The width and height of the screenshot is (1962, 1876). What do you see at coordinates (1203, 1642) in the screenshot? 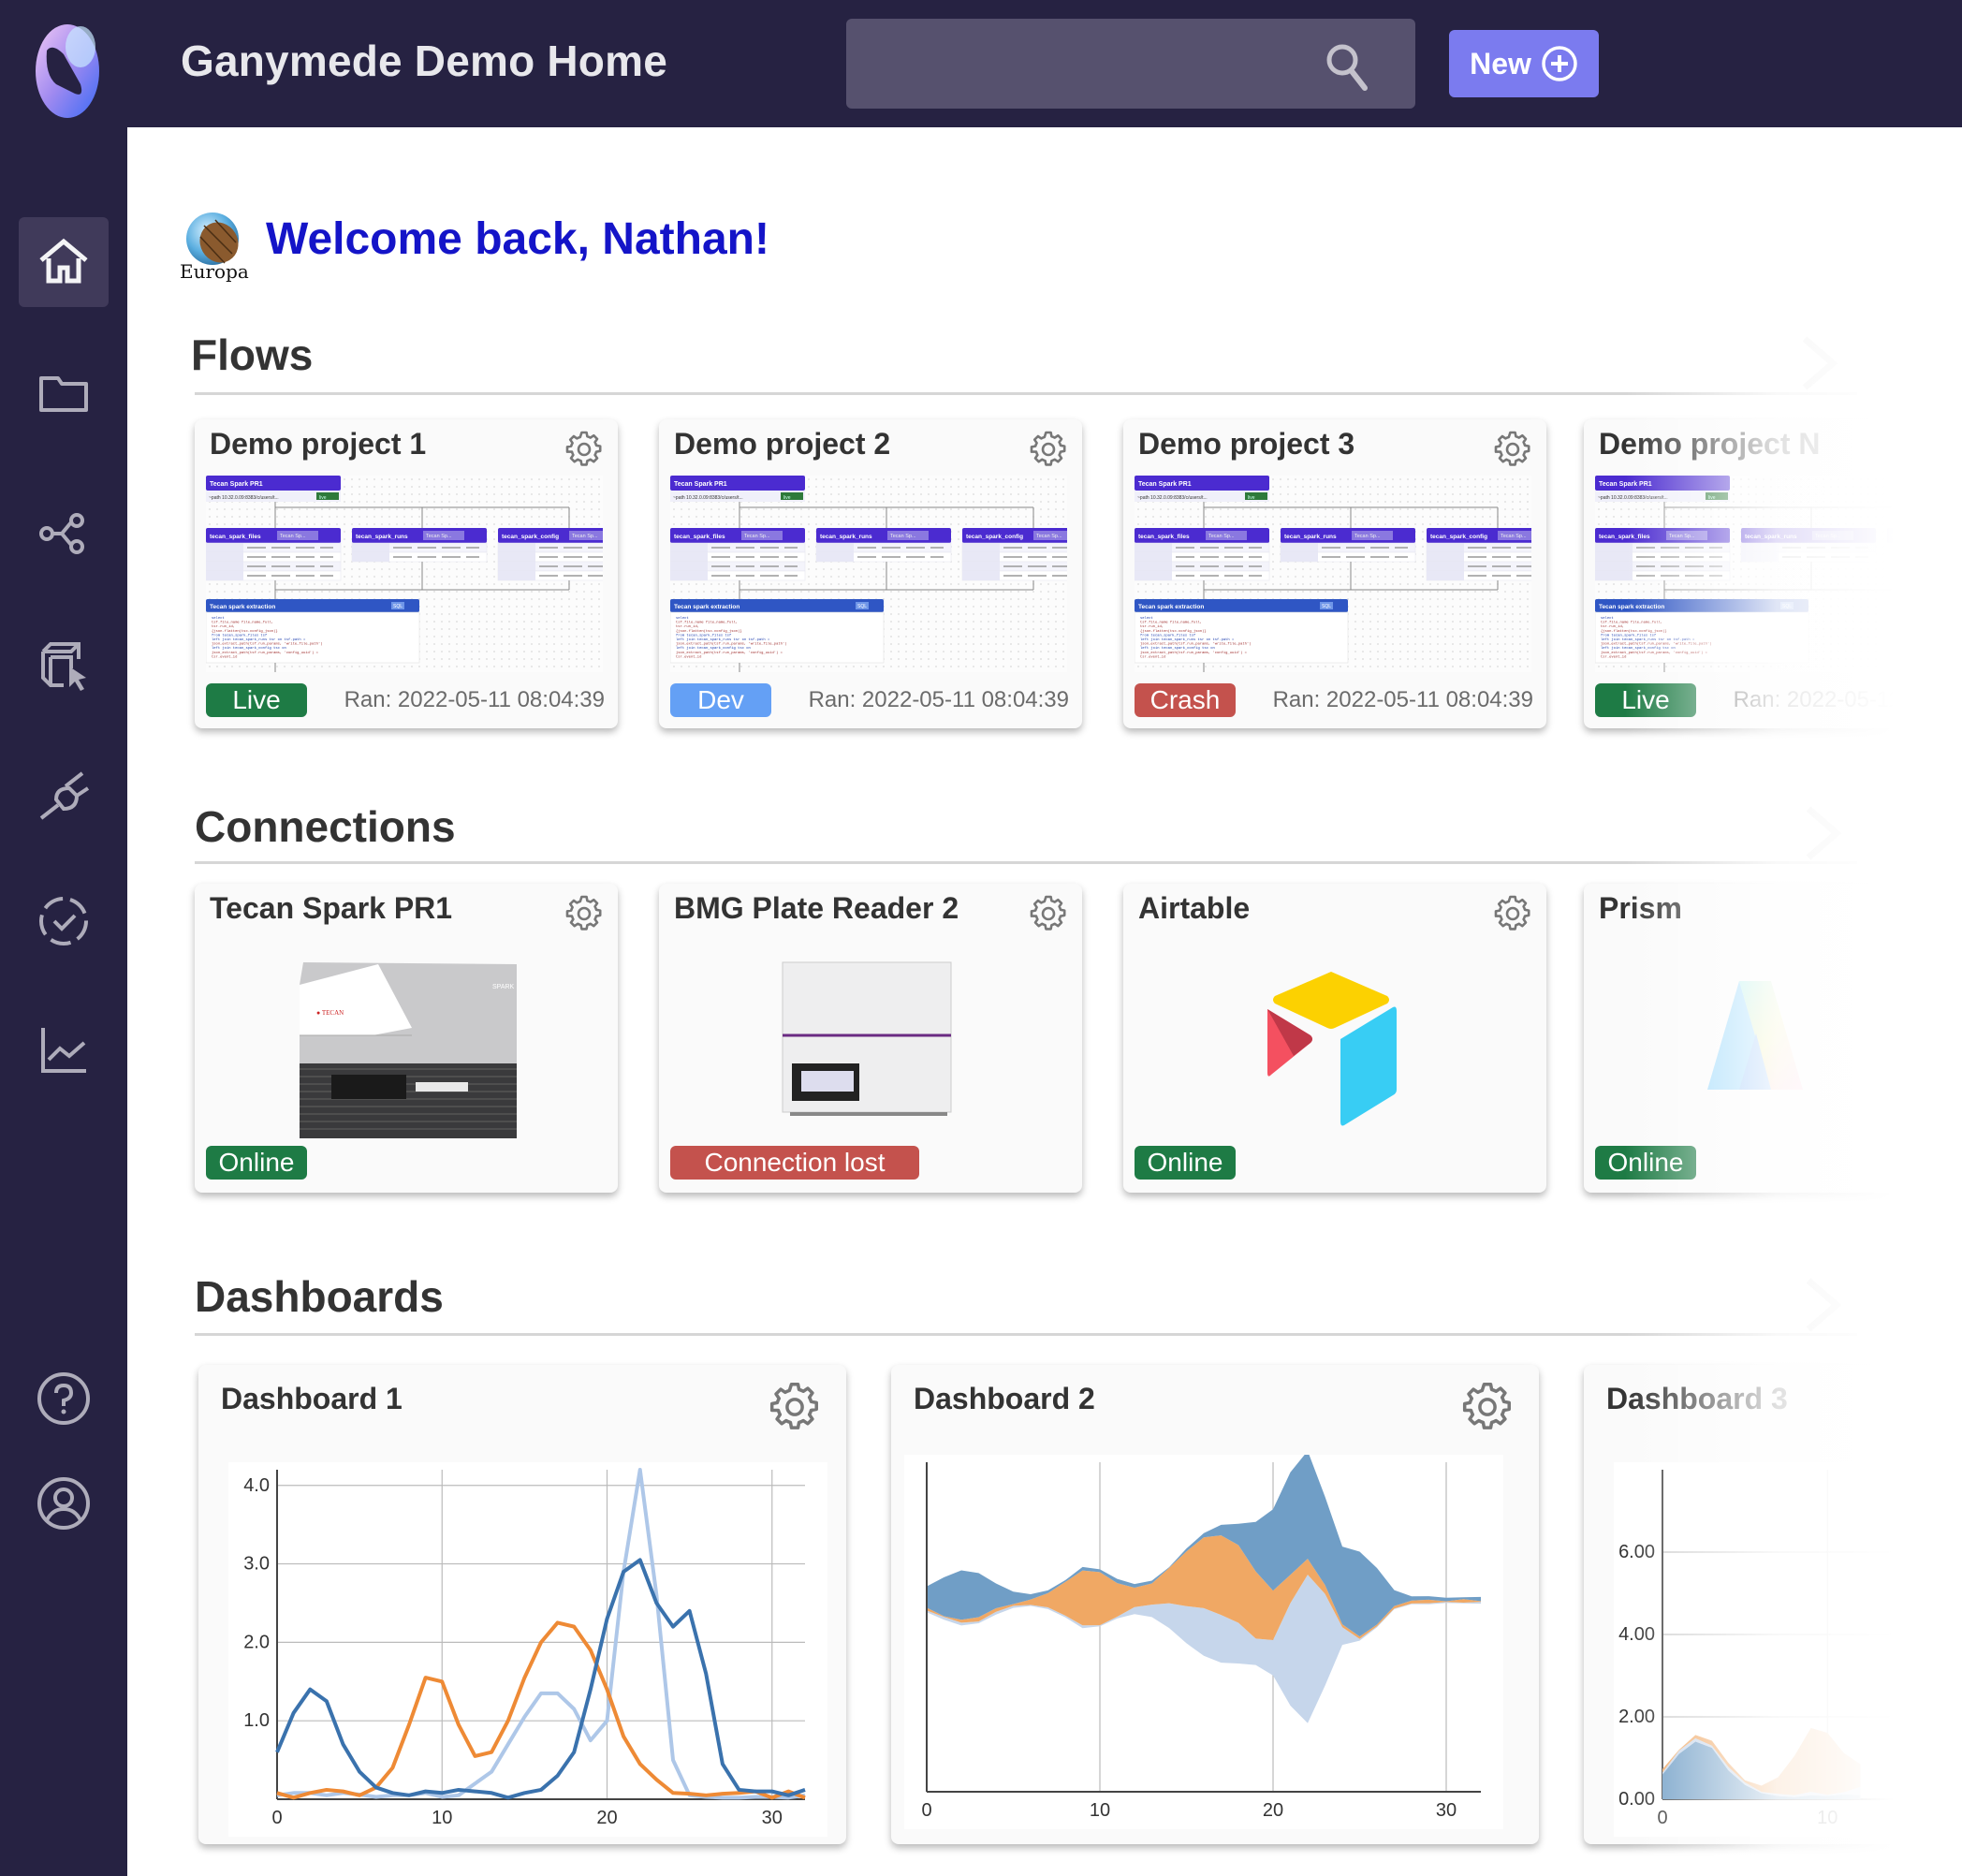
I see `dashboard-chart: 0 10 20 30` at bounding box center [1203, 1642].